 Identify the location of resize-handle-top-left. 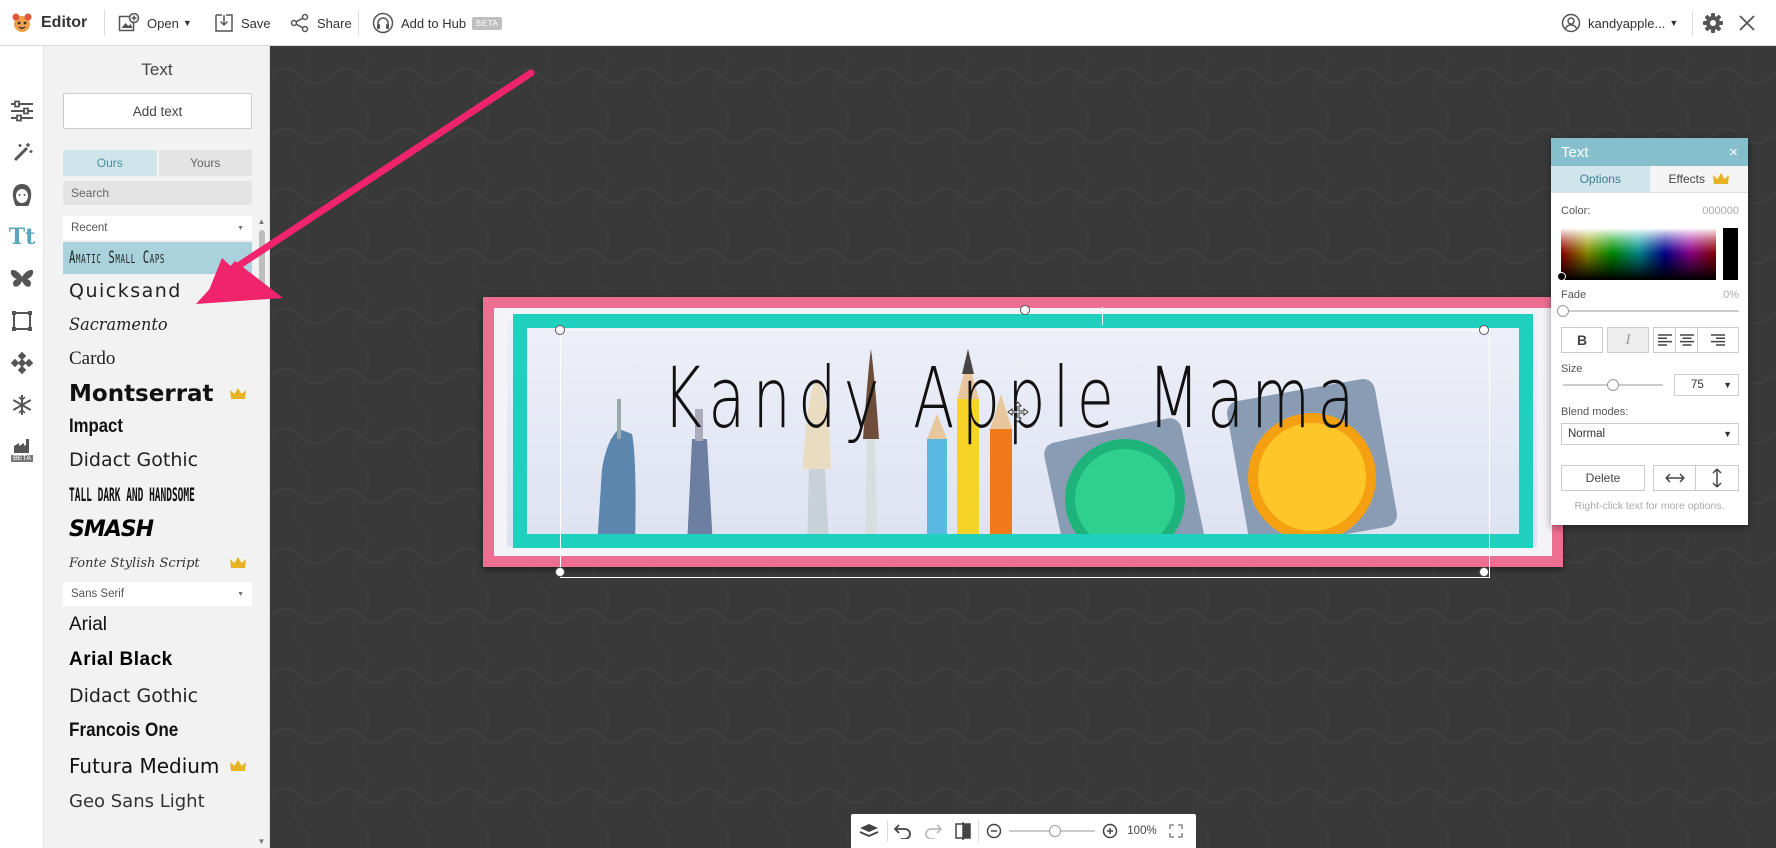
(560, 330).